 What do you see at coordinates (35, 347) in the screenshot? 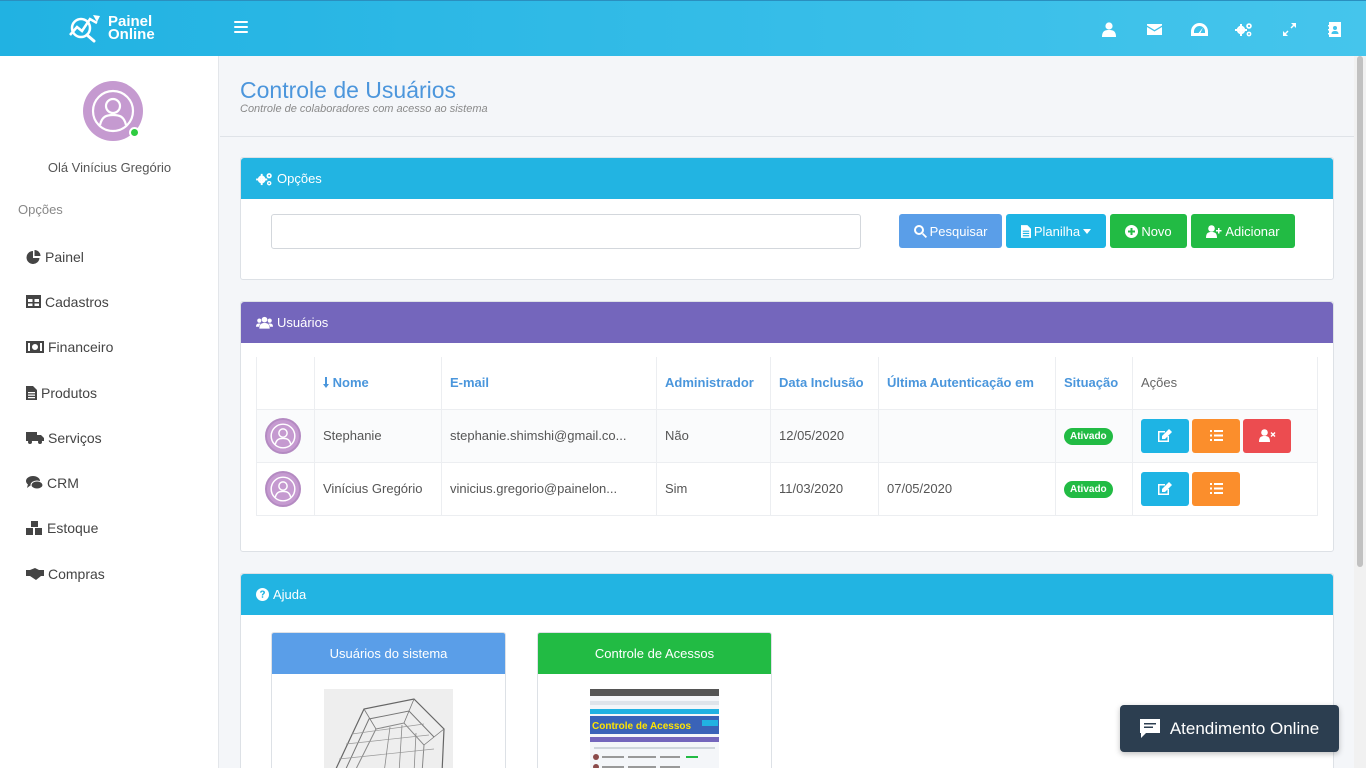
I see `money-icon` at bounding box center [35, 347].